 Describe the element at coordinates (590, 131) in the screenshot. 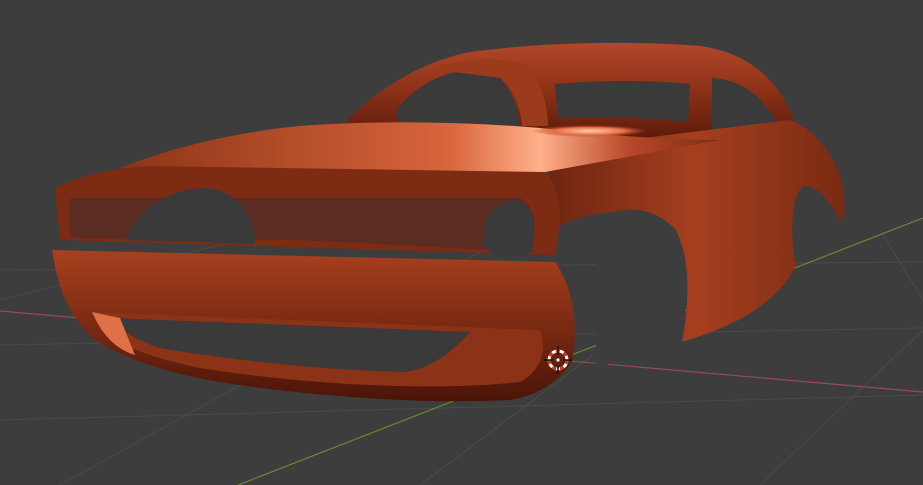

I see `hood-highlight` at that location.